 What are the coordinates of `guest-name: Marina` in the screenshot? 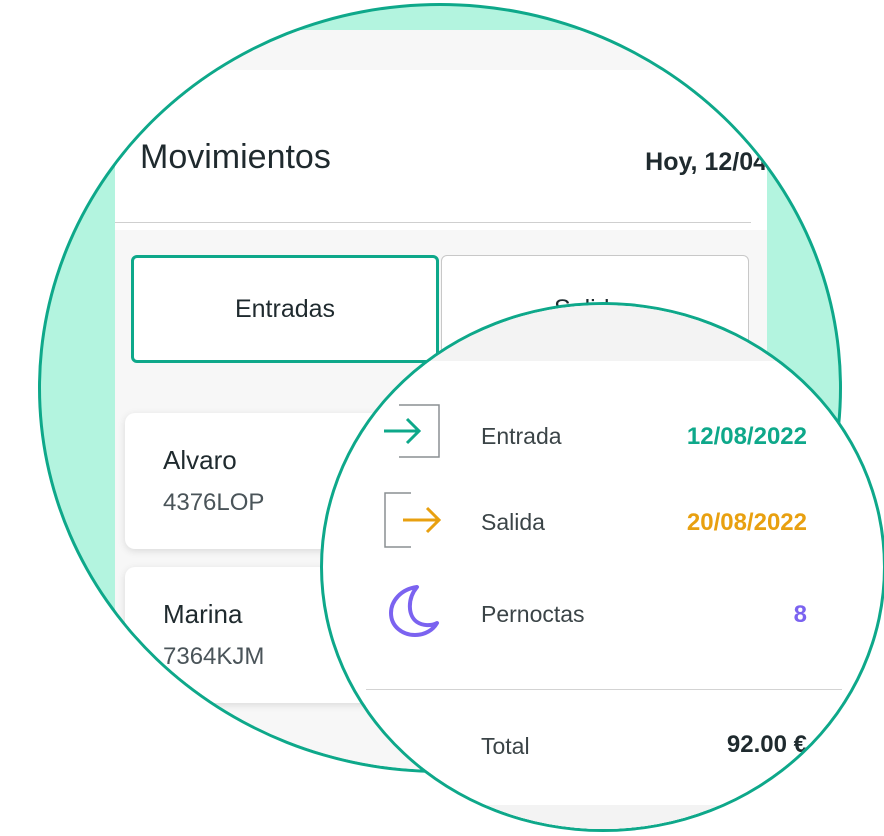 It's located at (203, 614).